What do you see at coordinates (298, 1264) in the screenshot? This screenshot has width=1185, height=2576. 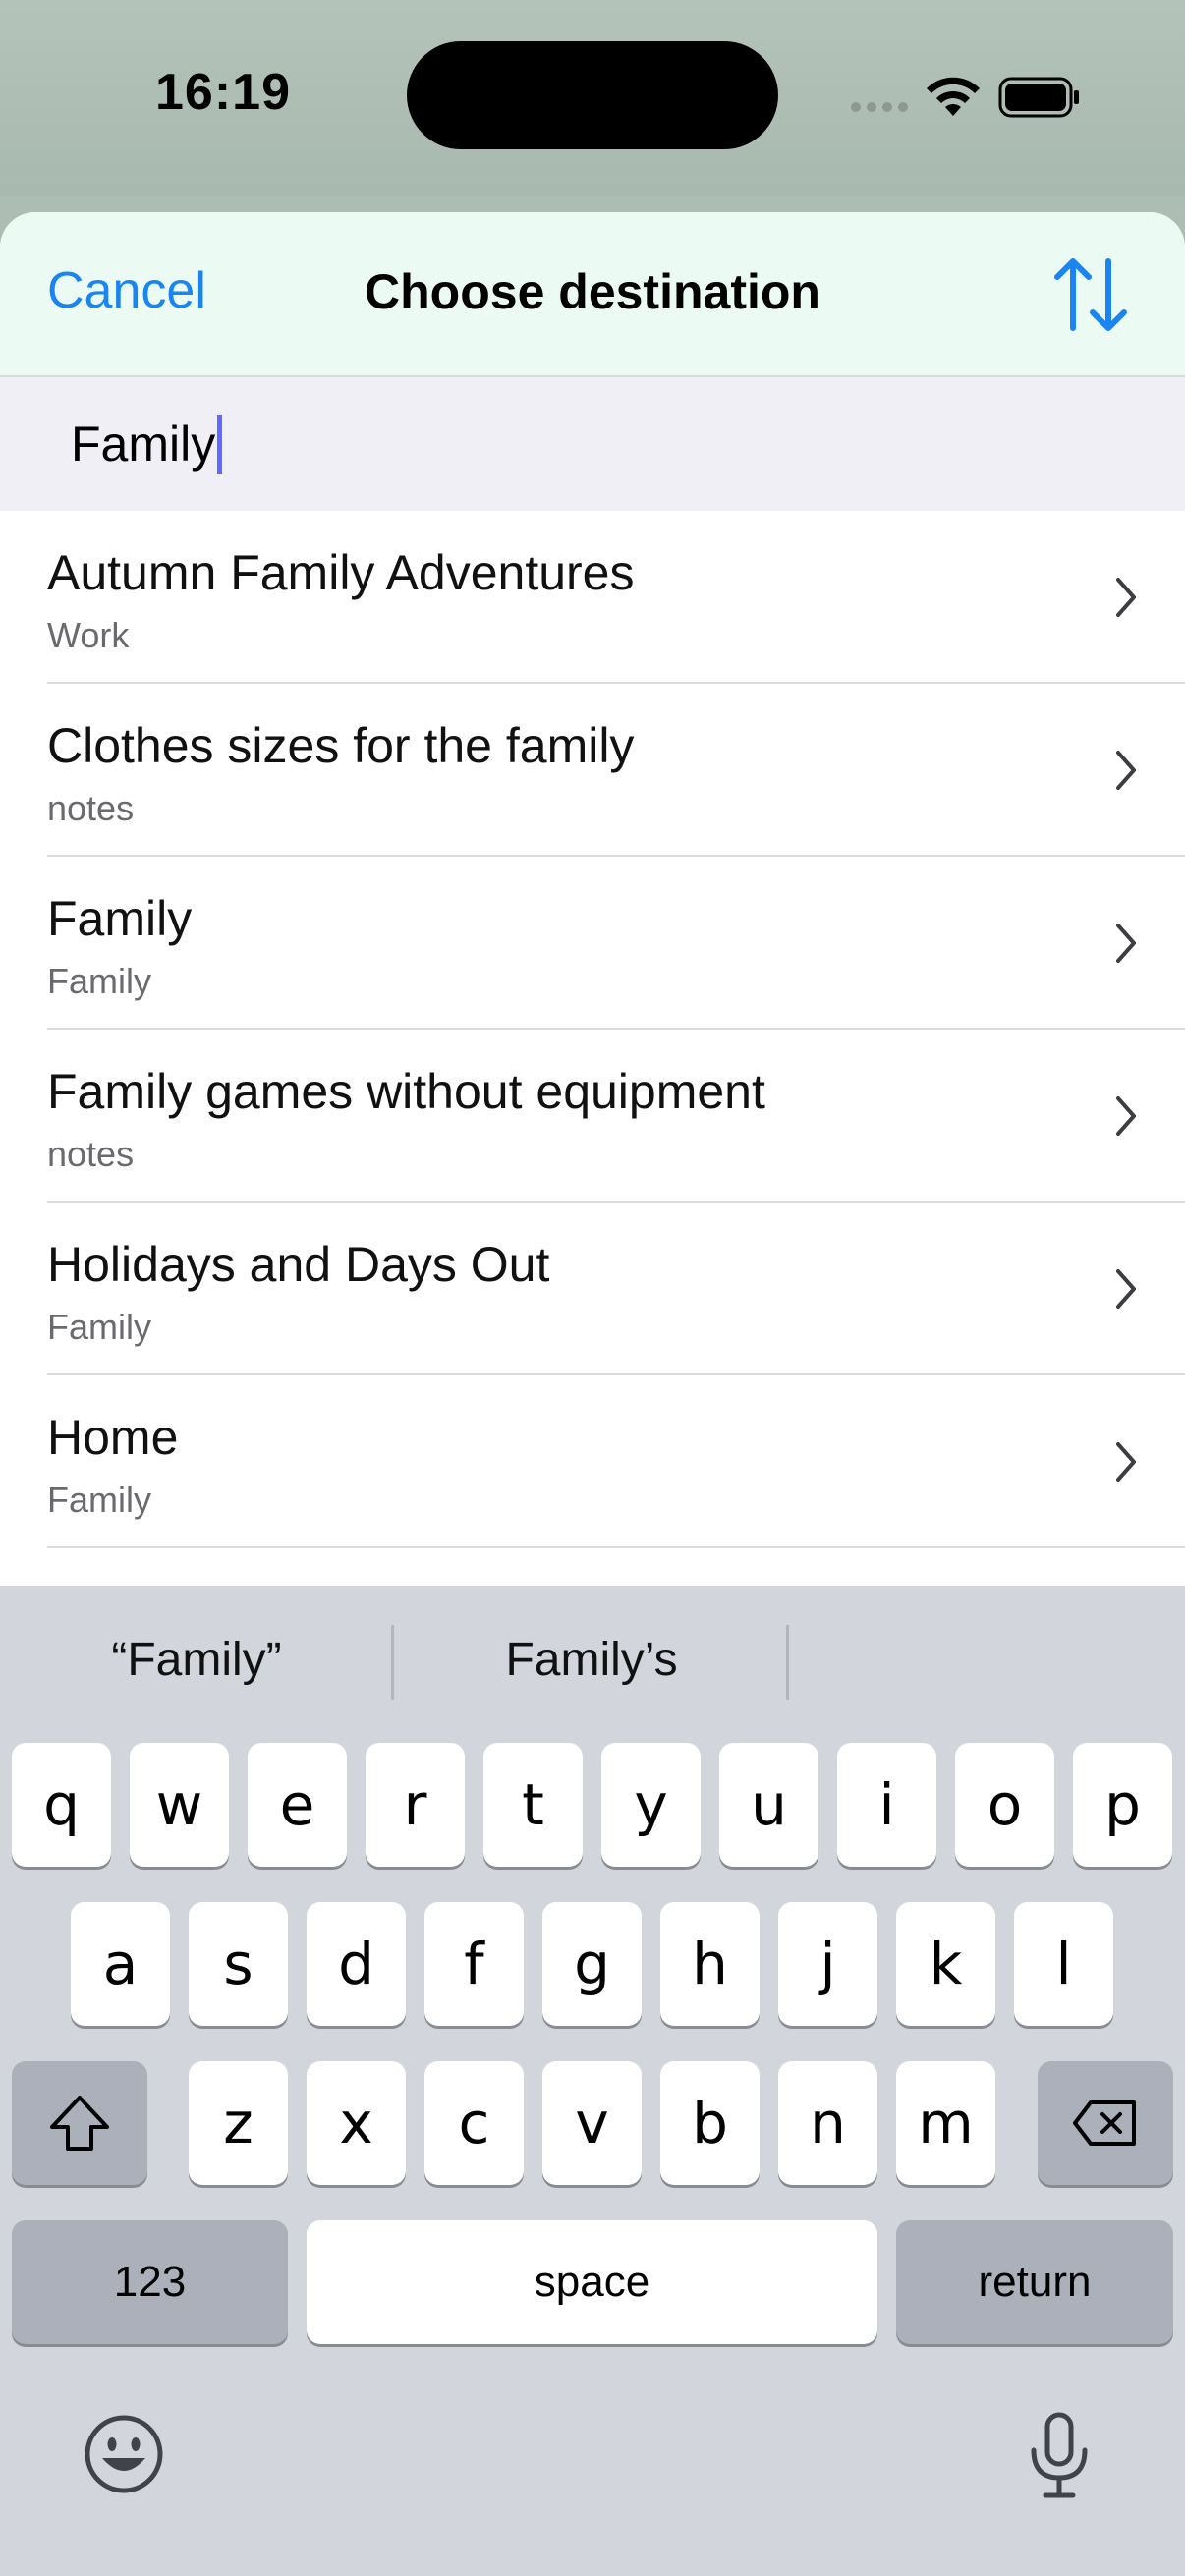 I see `list-item-title: Holidays and Days Out` at bounding box center [298, 1264].